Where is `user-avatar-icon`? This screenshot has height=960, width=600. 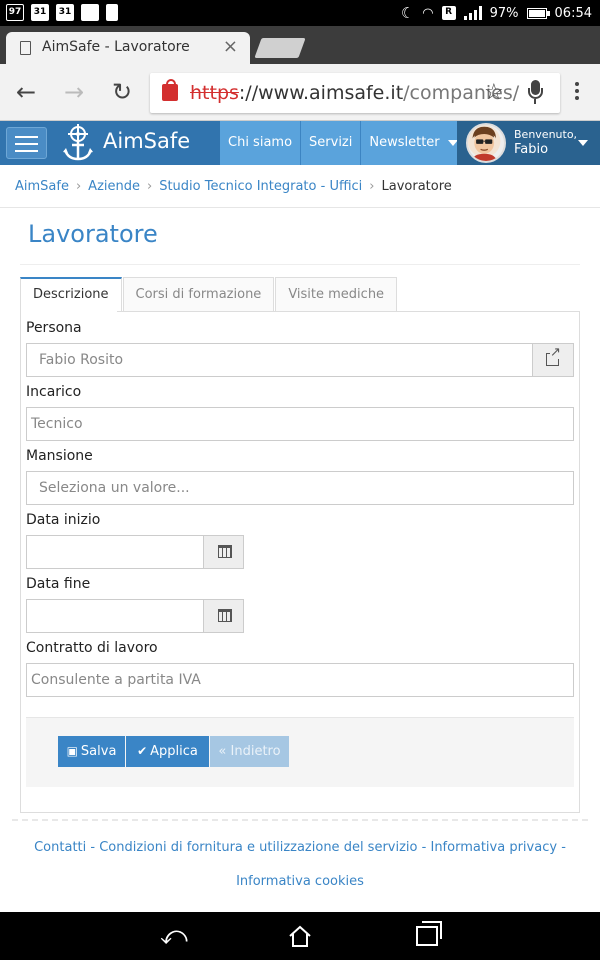 user-avatar-icon is located at coordinates (484, 143).